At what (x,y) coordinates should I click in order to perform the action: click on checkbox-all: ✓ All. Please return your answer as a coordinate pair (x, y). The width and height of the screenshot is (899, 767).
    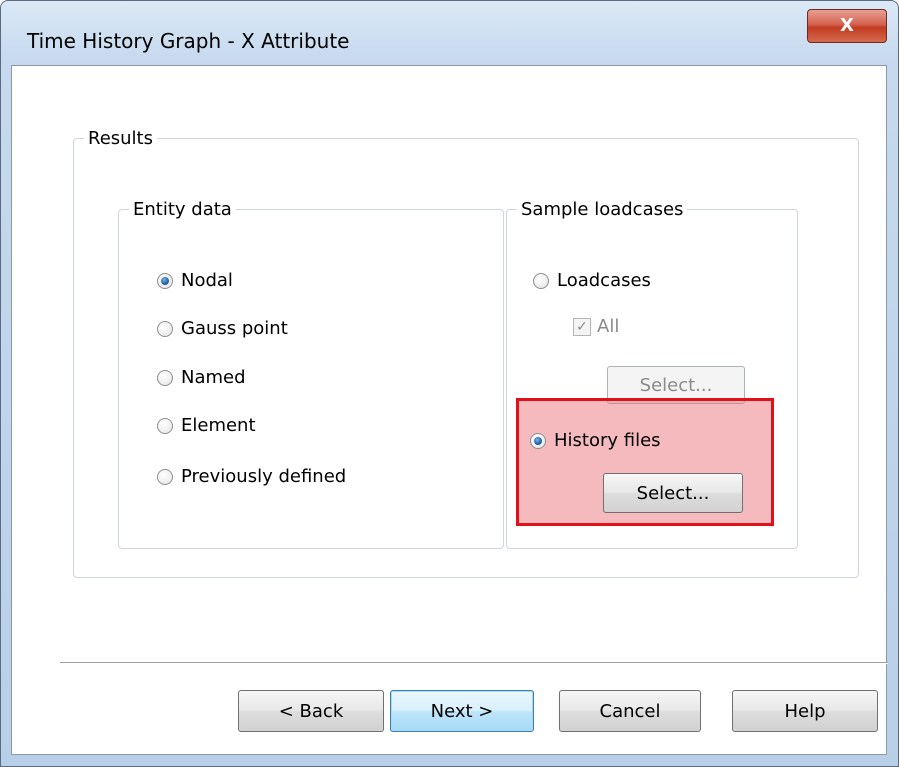
    Looking at the image, I should click on (596, 326).